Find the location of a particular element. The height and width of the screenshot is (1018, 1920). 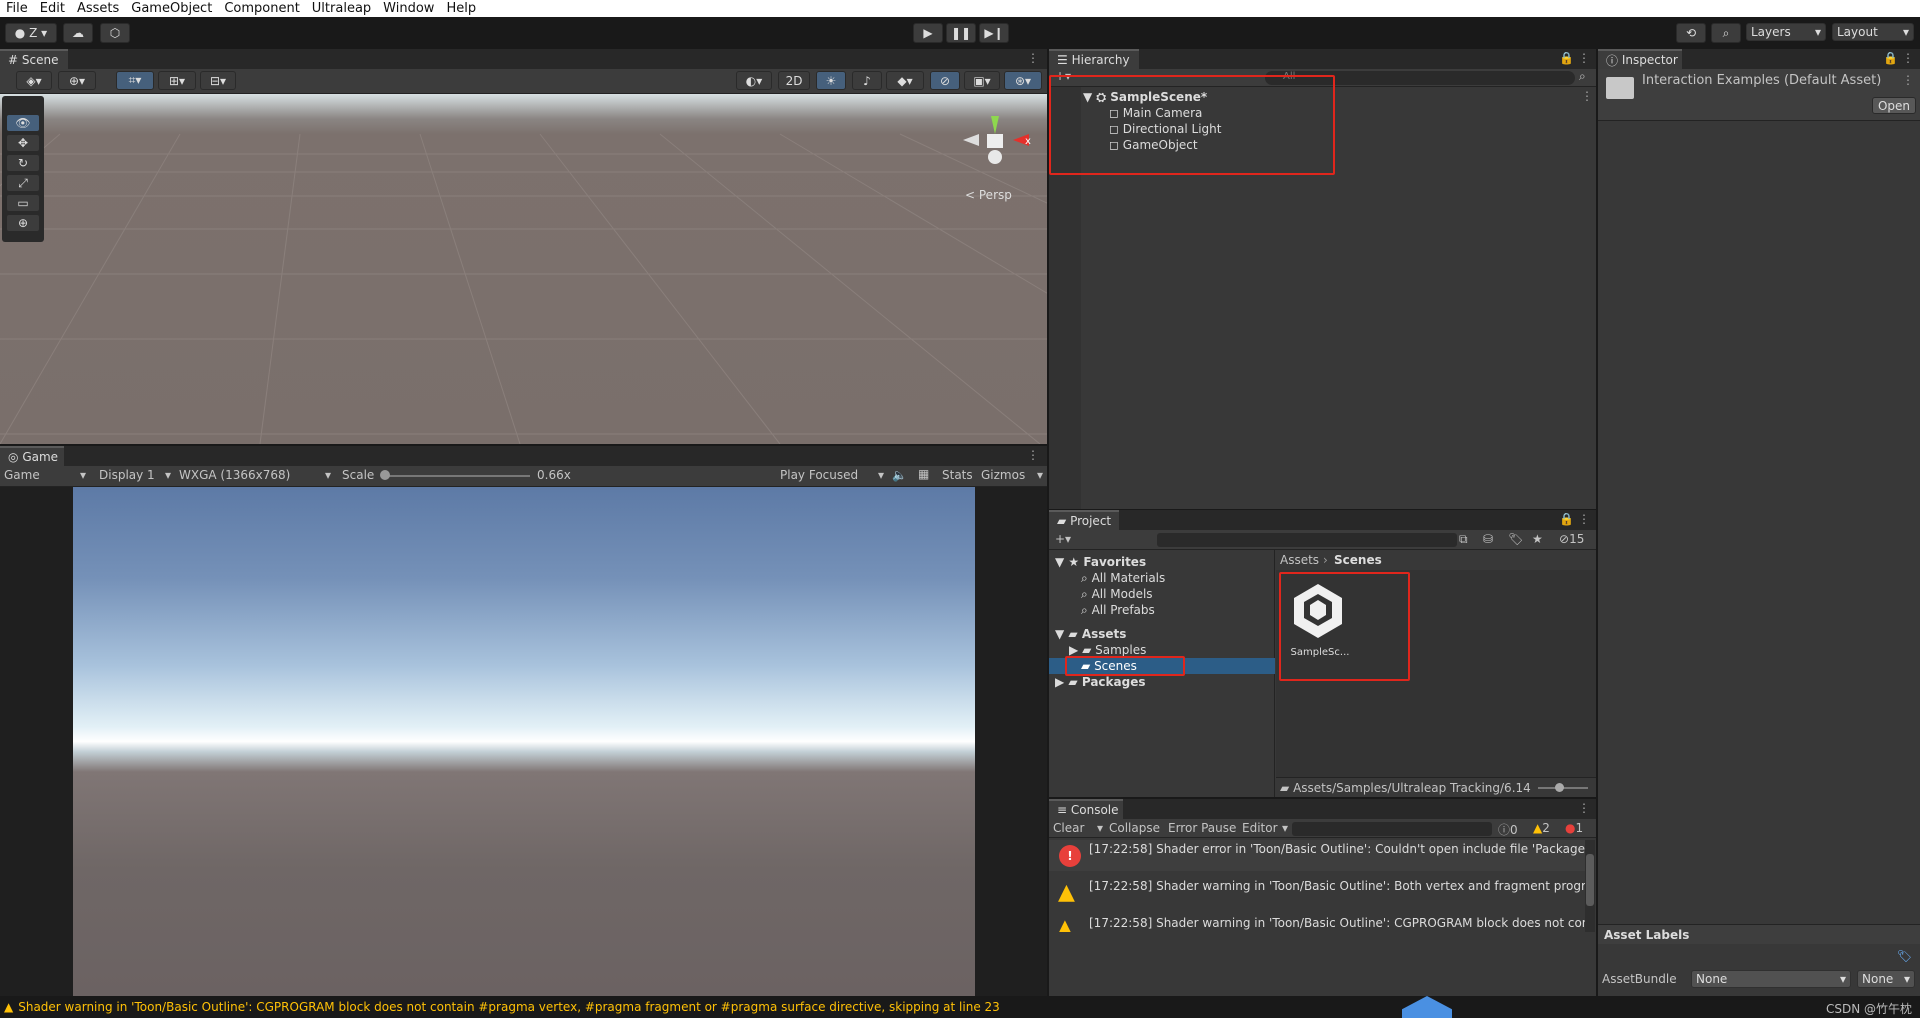

lighting-icon: ☀ is located at coordinates (831, 80).